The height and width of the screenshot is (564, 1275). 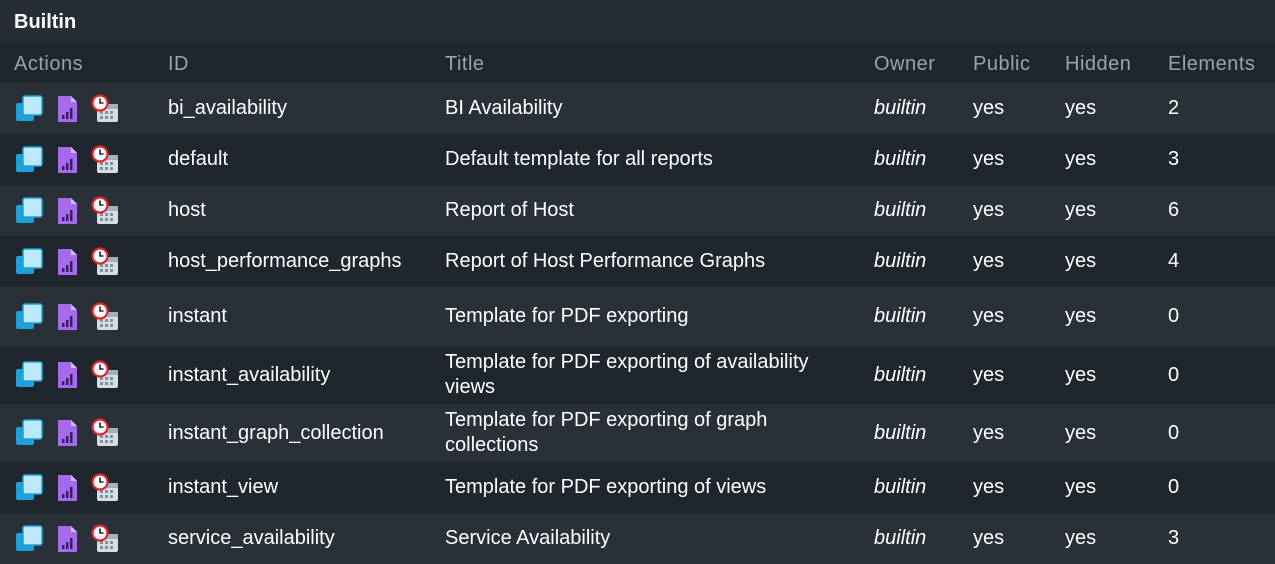 What do you see at coordinates (249, 374) in the screenshot?
I see `report-id: instant_availability` at bounding box center [249, 374].